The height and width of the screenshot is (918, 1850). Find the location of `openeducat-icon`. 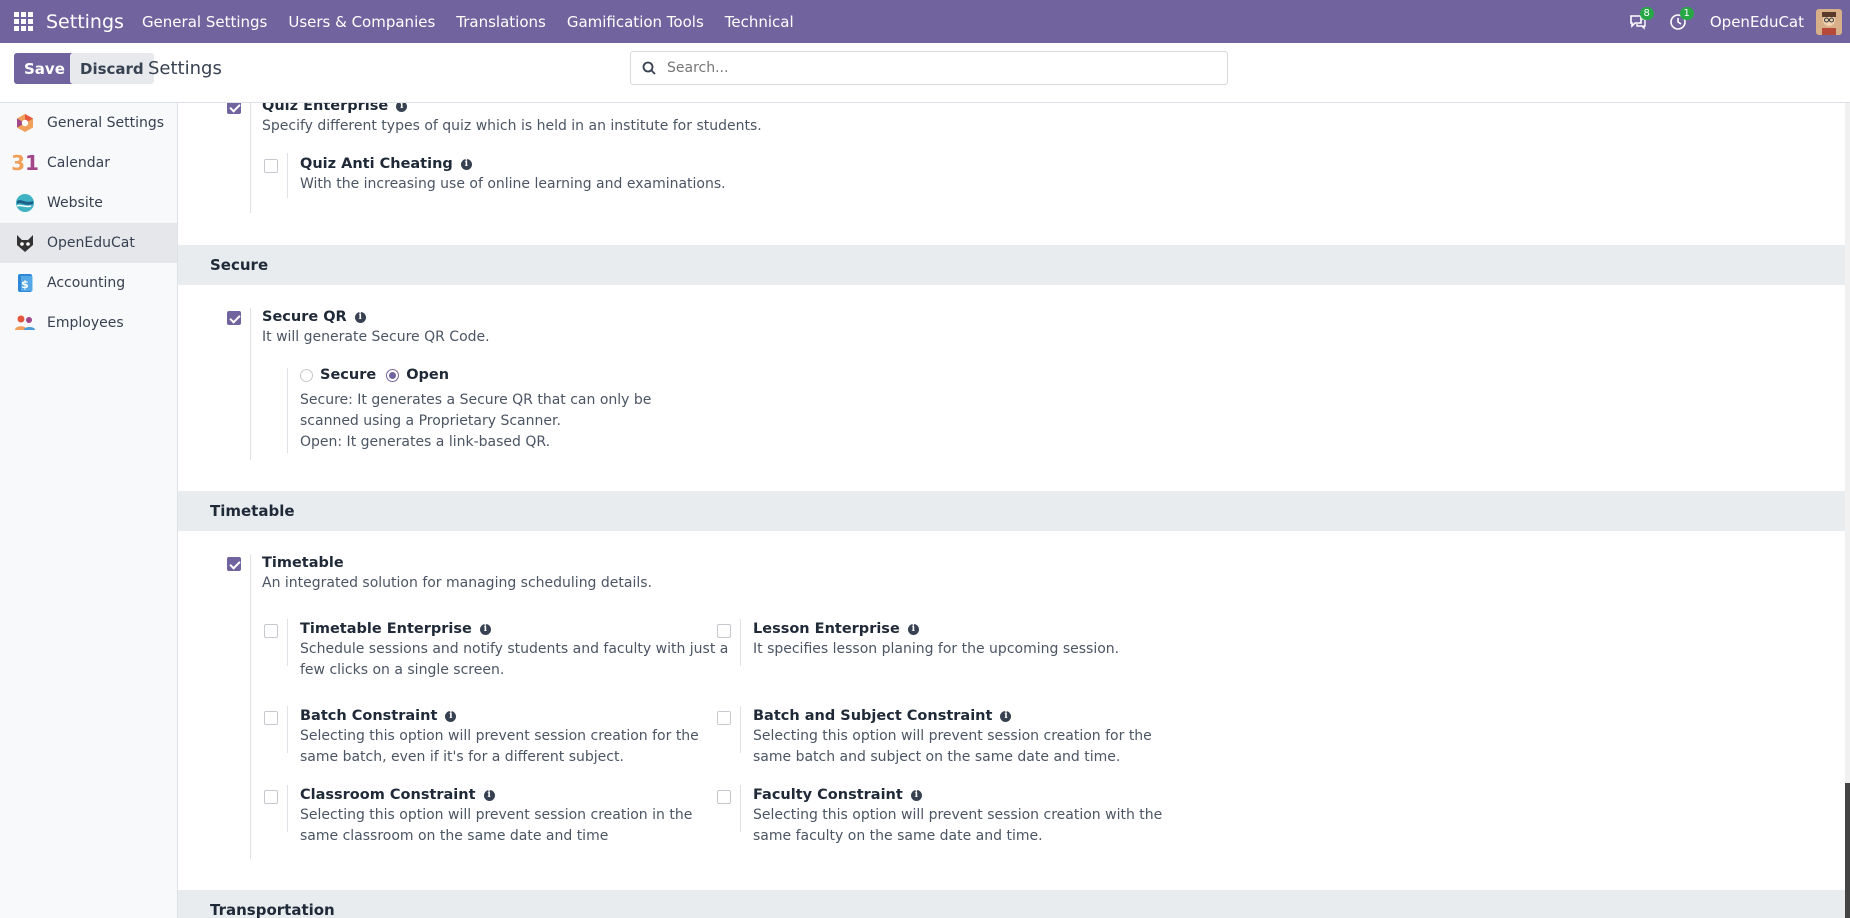

openeducat-icon is located at coordinates (25, 243).